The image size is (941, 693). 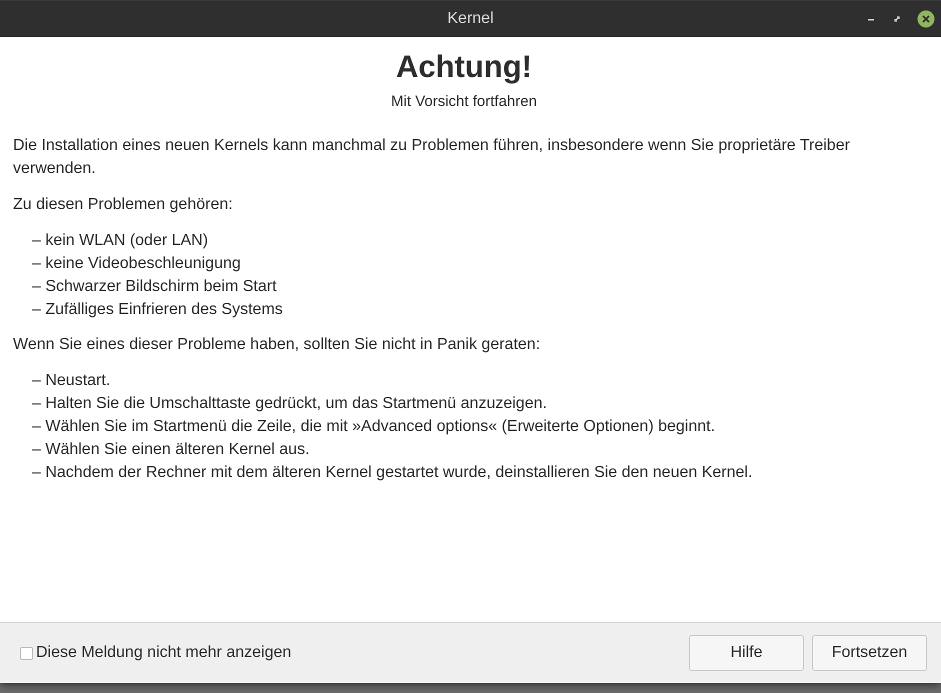 I want to click on list-item: – Wählen Sie einen älteren Kernel aus., so click(x=171, y=450).